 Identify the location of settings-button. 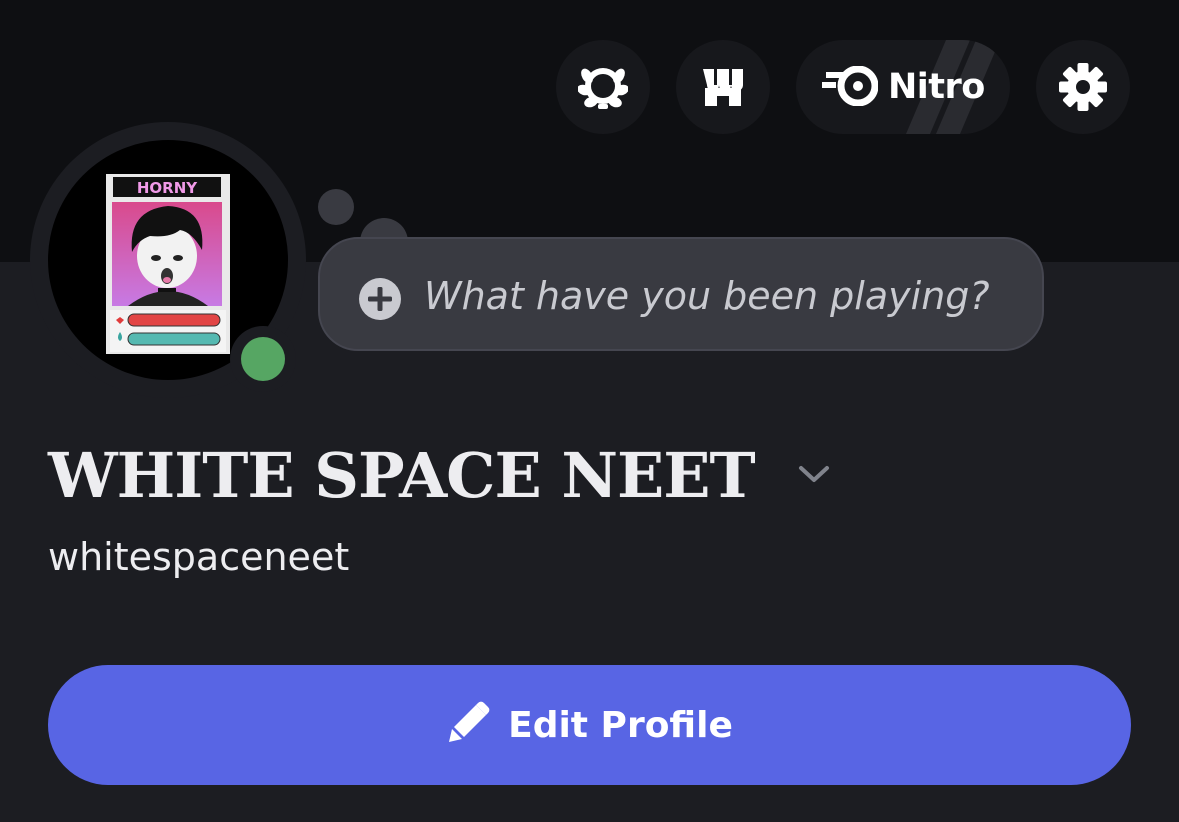
(1083, 87).